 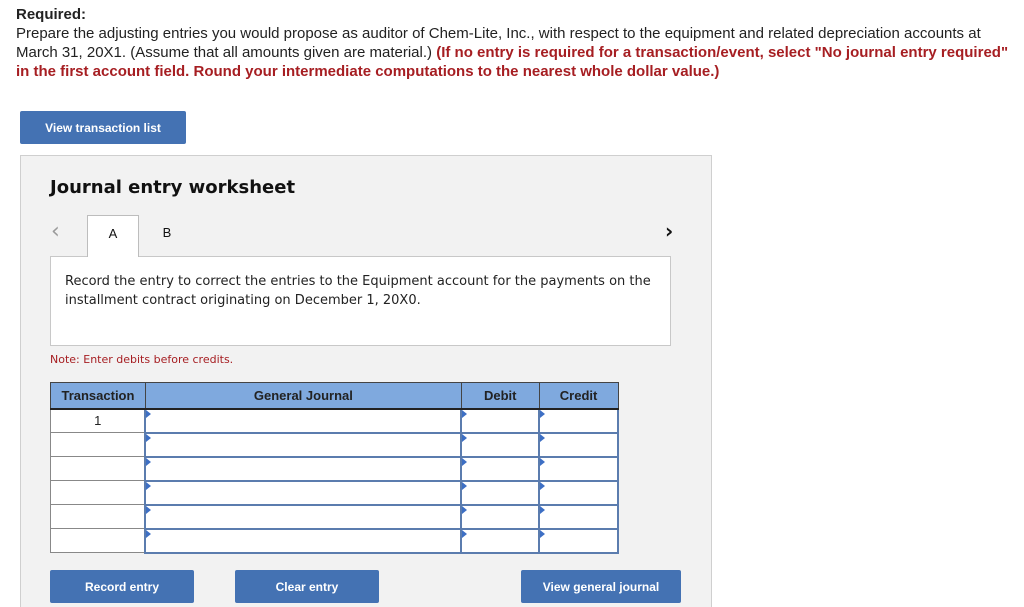 I want to click on journal-header-row: Transaction General Journal Debit Credit, so click(x=334, y=396).